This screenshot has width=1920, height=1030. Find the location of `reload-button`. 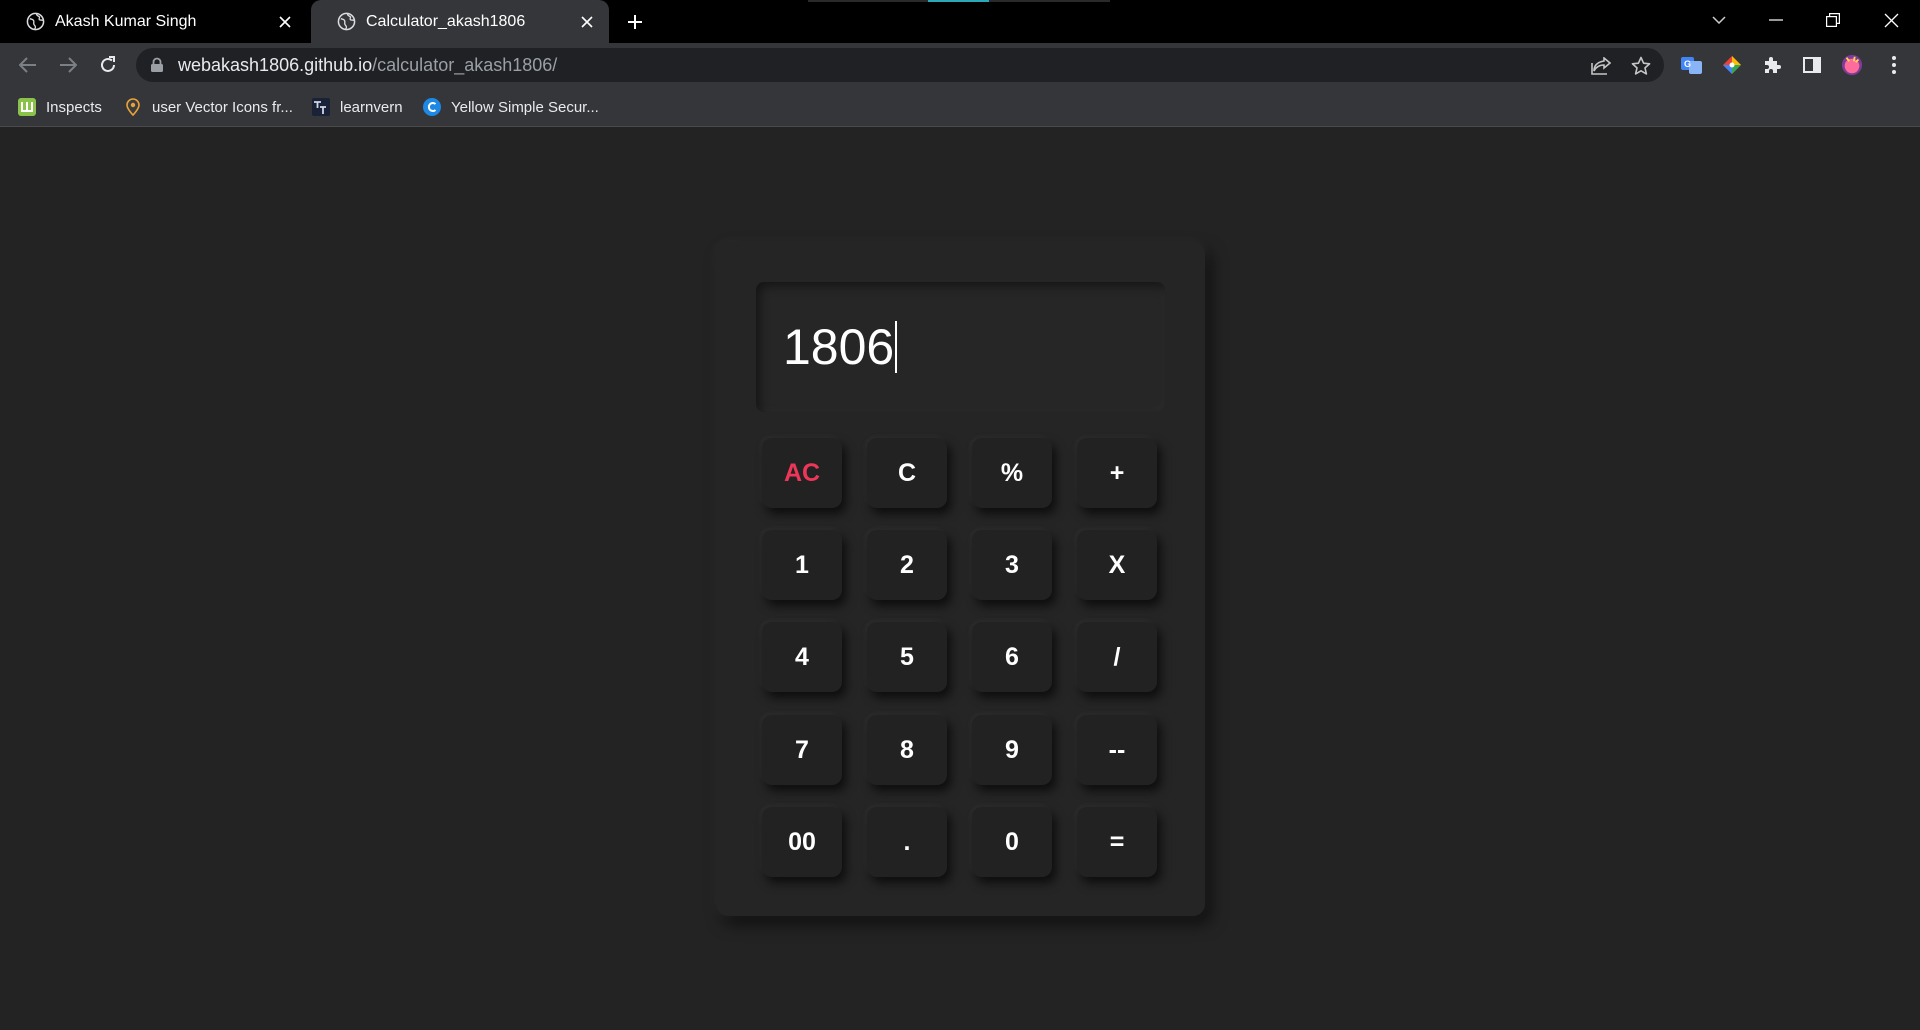

reload-button is located at coordinates (108, 65).